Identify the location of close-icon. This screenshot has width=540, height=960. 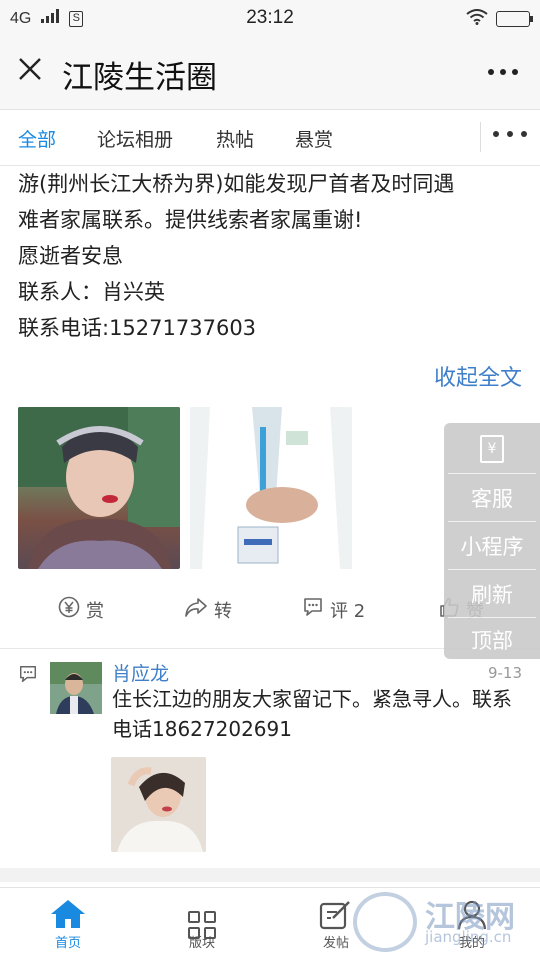
(30, 72).